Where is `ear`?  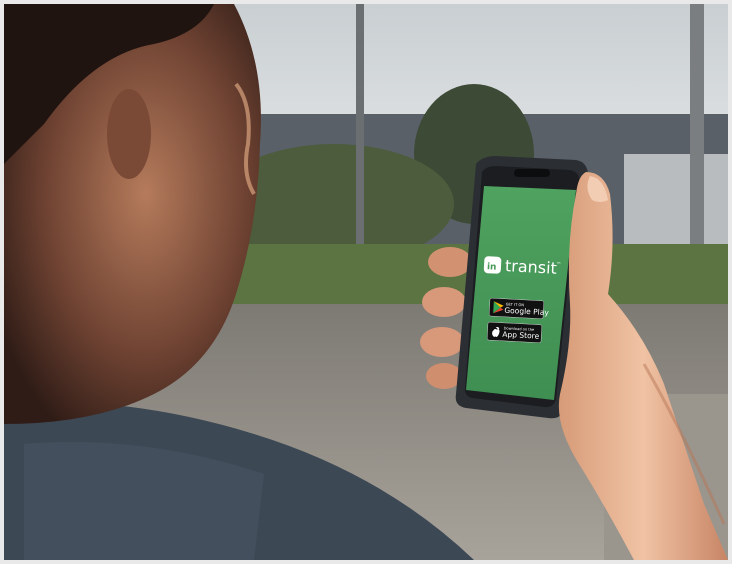 ear is located at coordinates (129, 134).